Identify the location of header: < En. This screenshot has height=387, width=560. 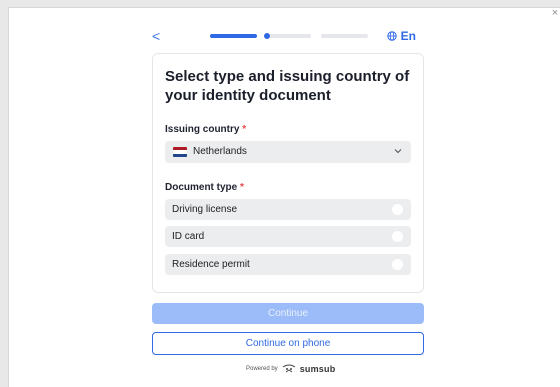
(288, 36).